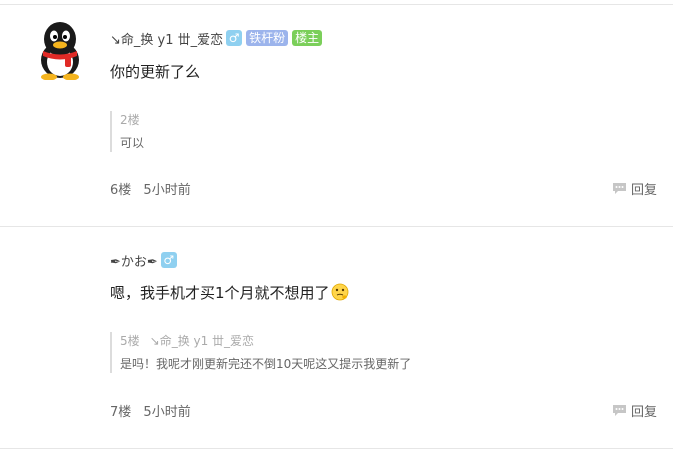 This screenshot has width=673, height=451. I want to click on post-footer: 7楼 5小时前, so click(150, 410).